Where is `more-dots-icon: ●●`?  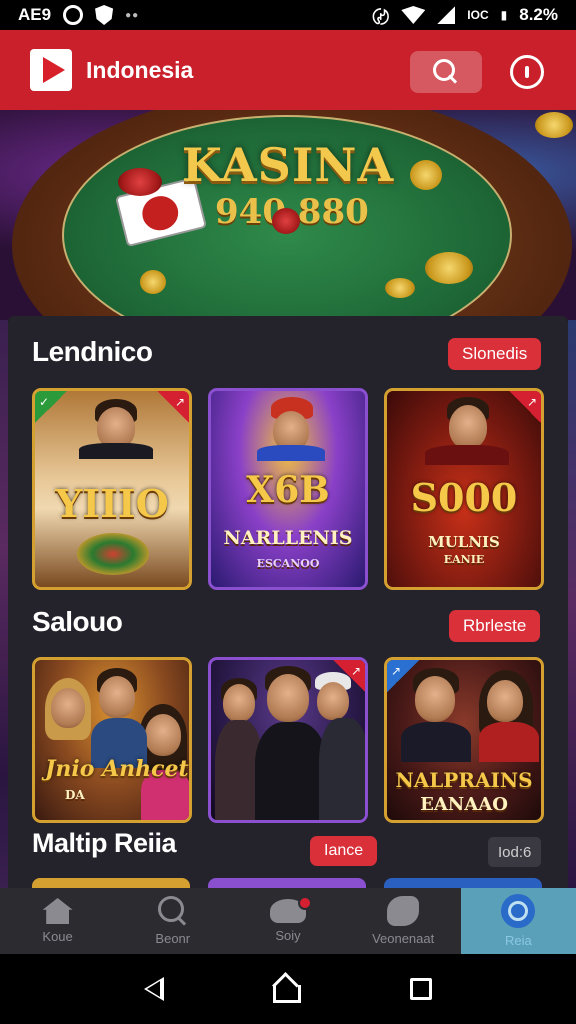
more-dots-icon: ●● is located at coordinates (132, 15).